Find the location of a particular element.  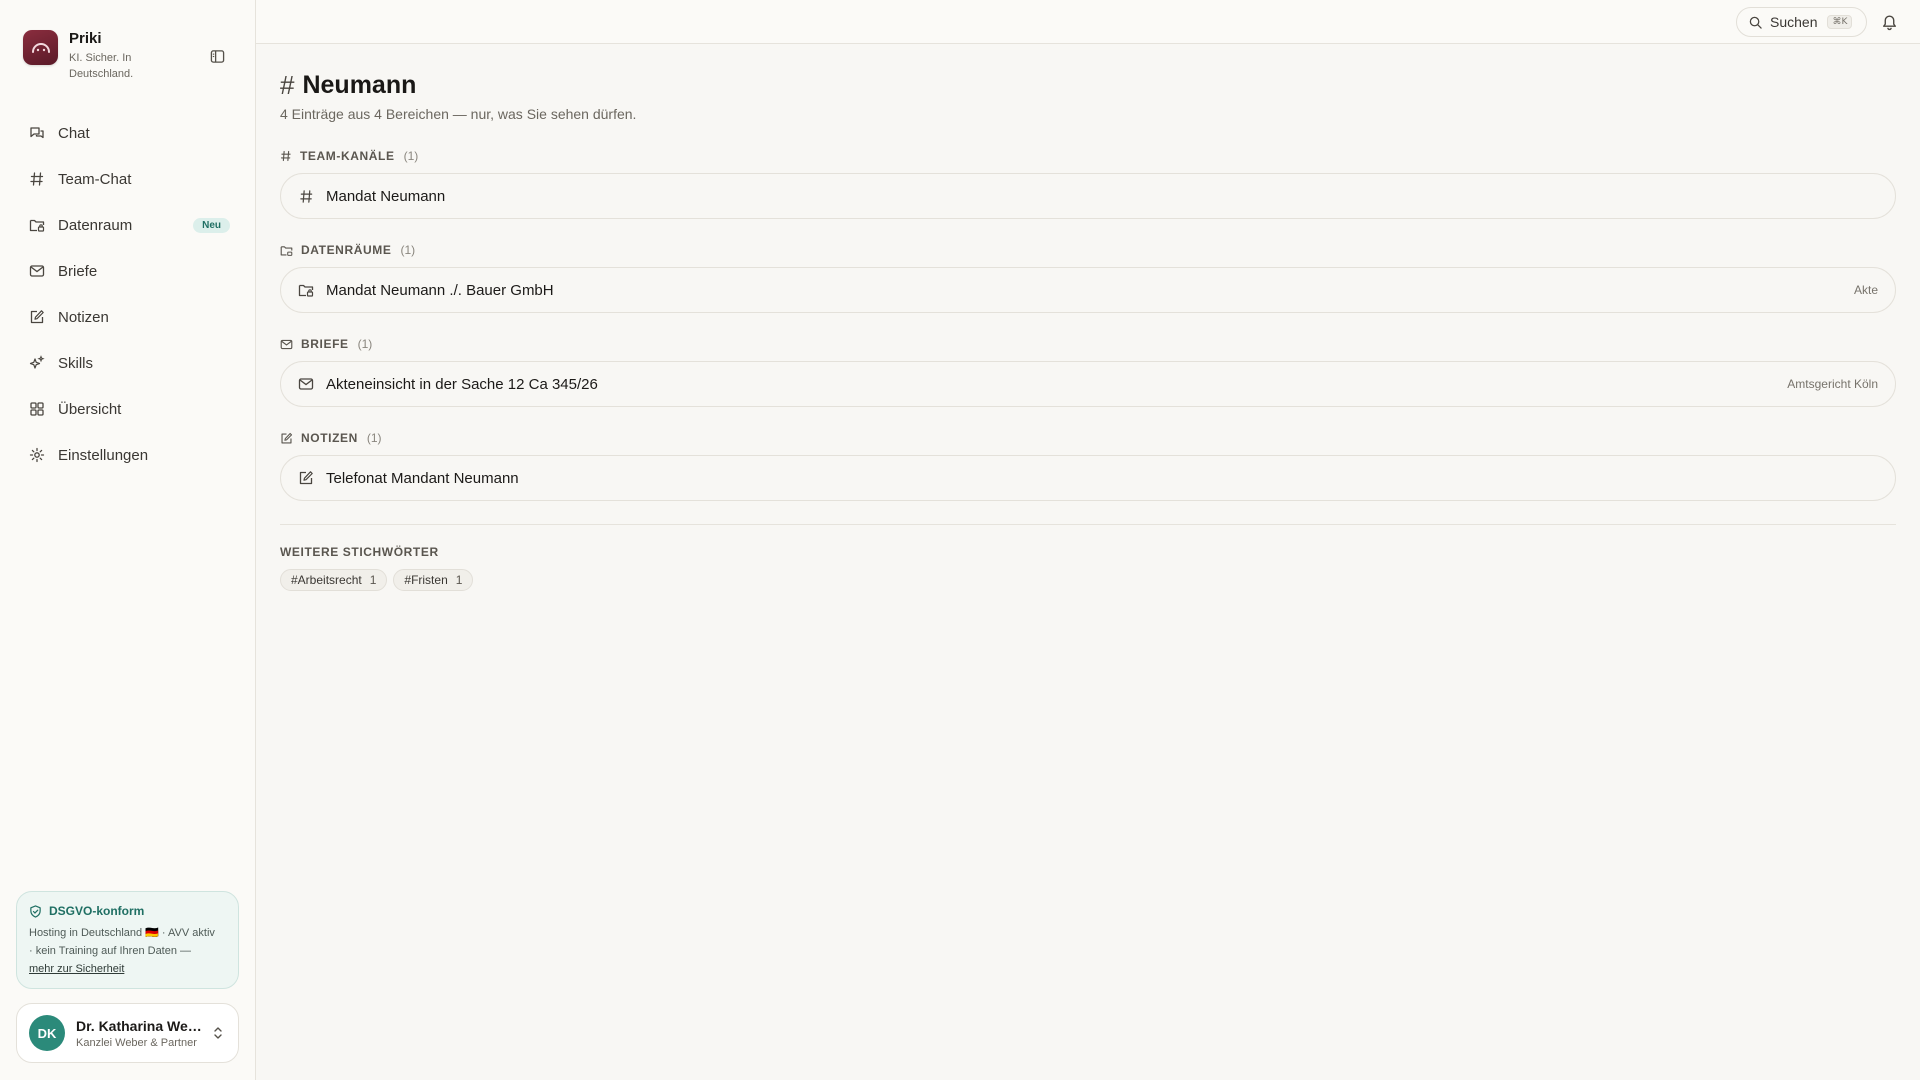

result-title: Telefonat Mandant Neumann is located at coordinates (422, 478).